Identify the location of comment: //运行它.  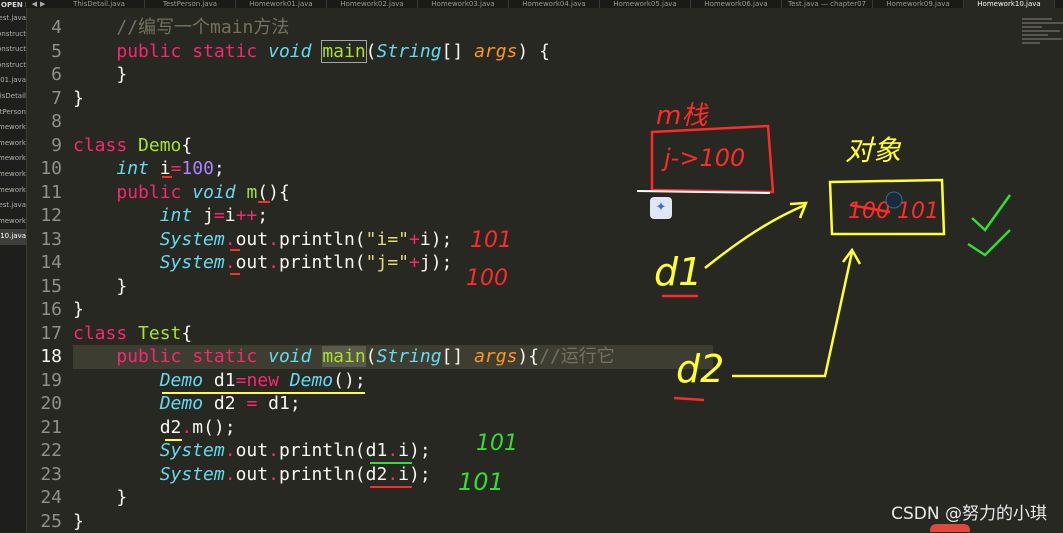
(577, 356).